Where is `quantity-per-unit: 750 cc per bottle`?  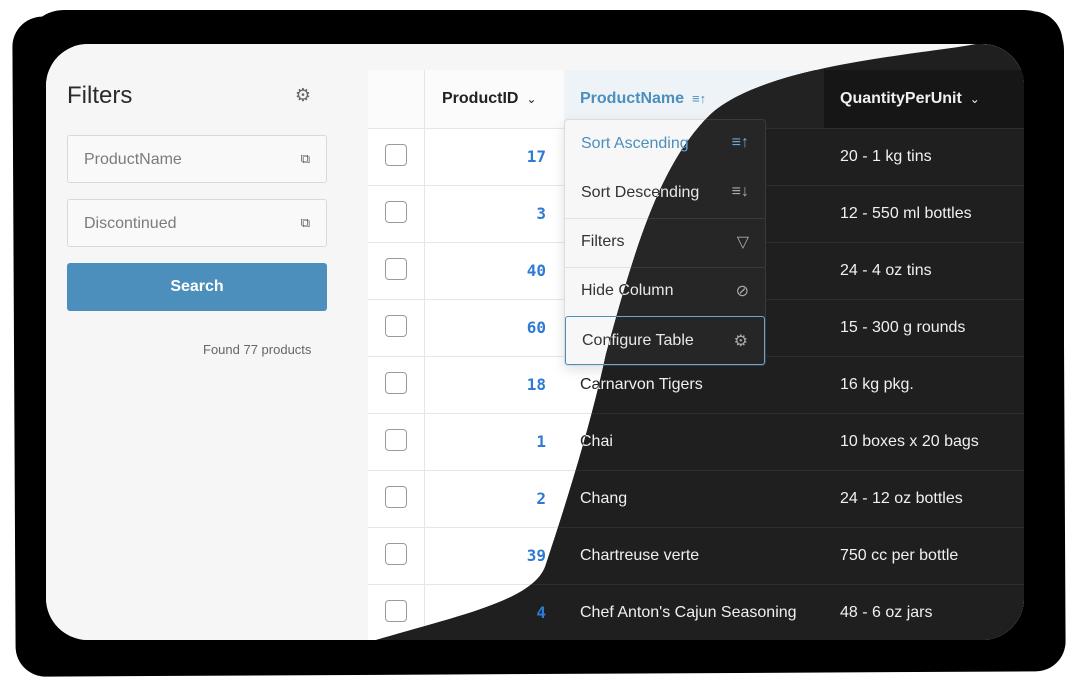 quantity-per-unit: 750 cc per bottle is located at coordinates (899, 555).